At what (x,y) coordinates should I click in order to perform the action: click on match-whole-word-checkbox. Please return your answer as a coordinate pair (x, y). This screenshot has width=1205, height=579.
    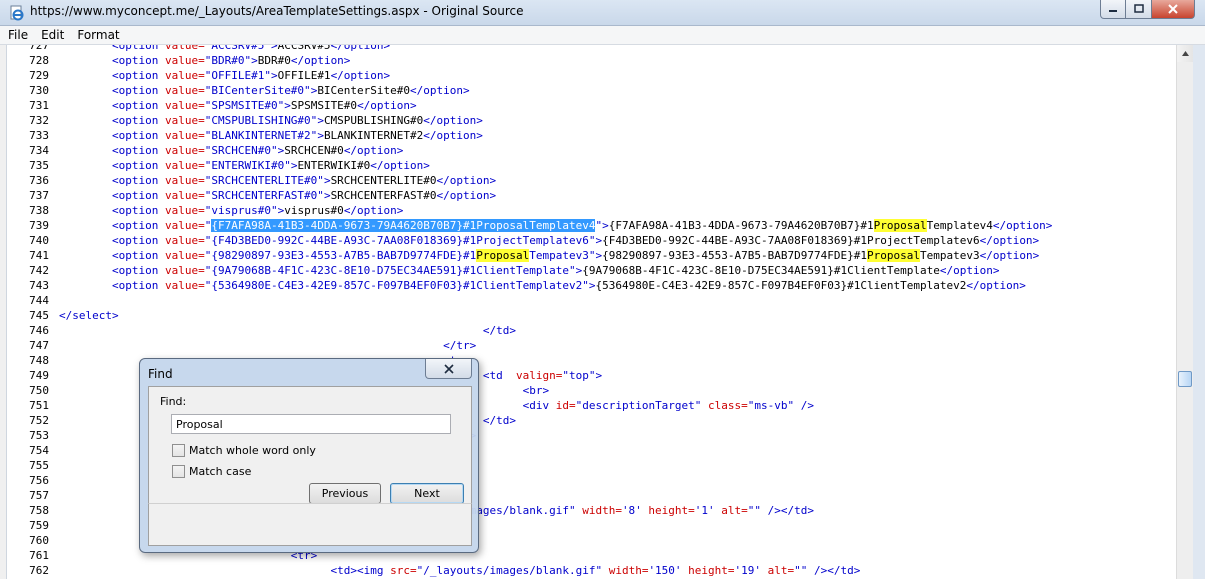
    Looking at the image, I should click on (178, 450).